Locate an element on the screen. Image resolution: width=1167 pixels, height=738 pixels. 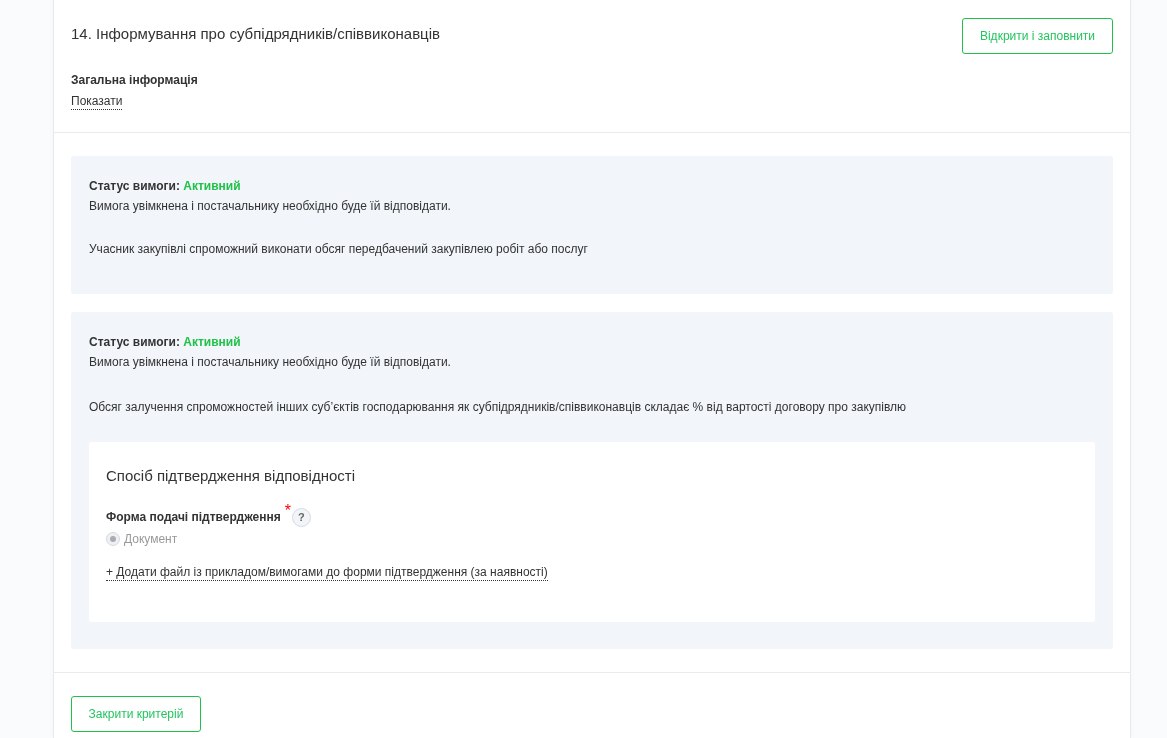
requirement-description: Учасник закупівлі спроможний виконати обсяг передбачений закупівлею робіт або послуг is located at coordinates (339, 249).